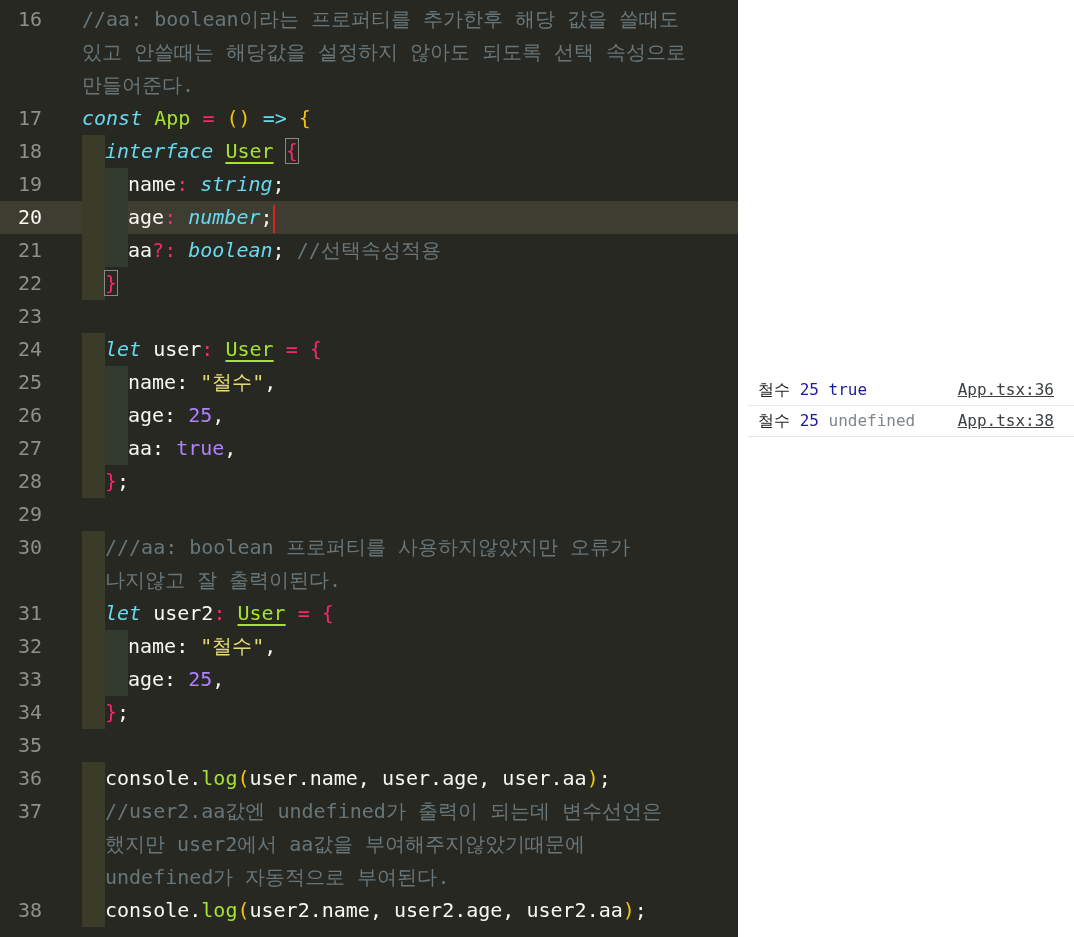 The image size is (1074, 937). Describe the element at coordinates (273, 218) in the screenshot. I see `text-cursor` at that location.